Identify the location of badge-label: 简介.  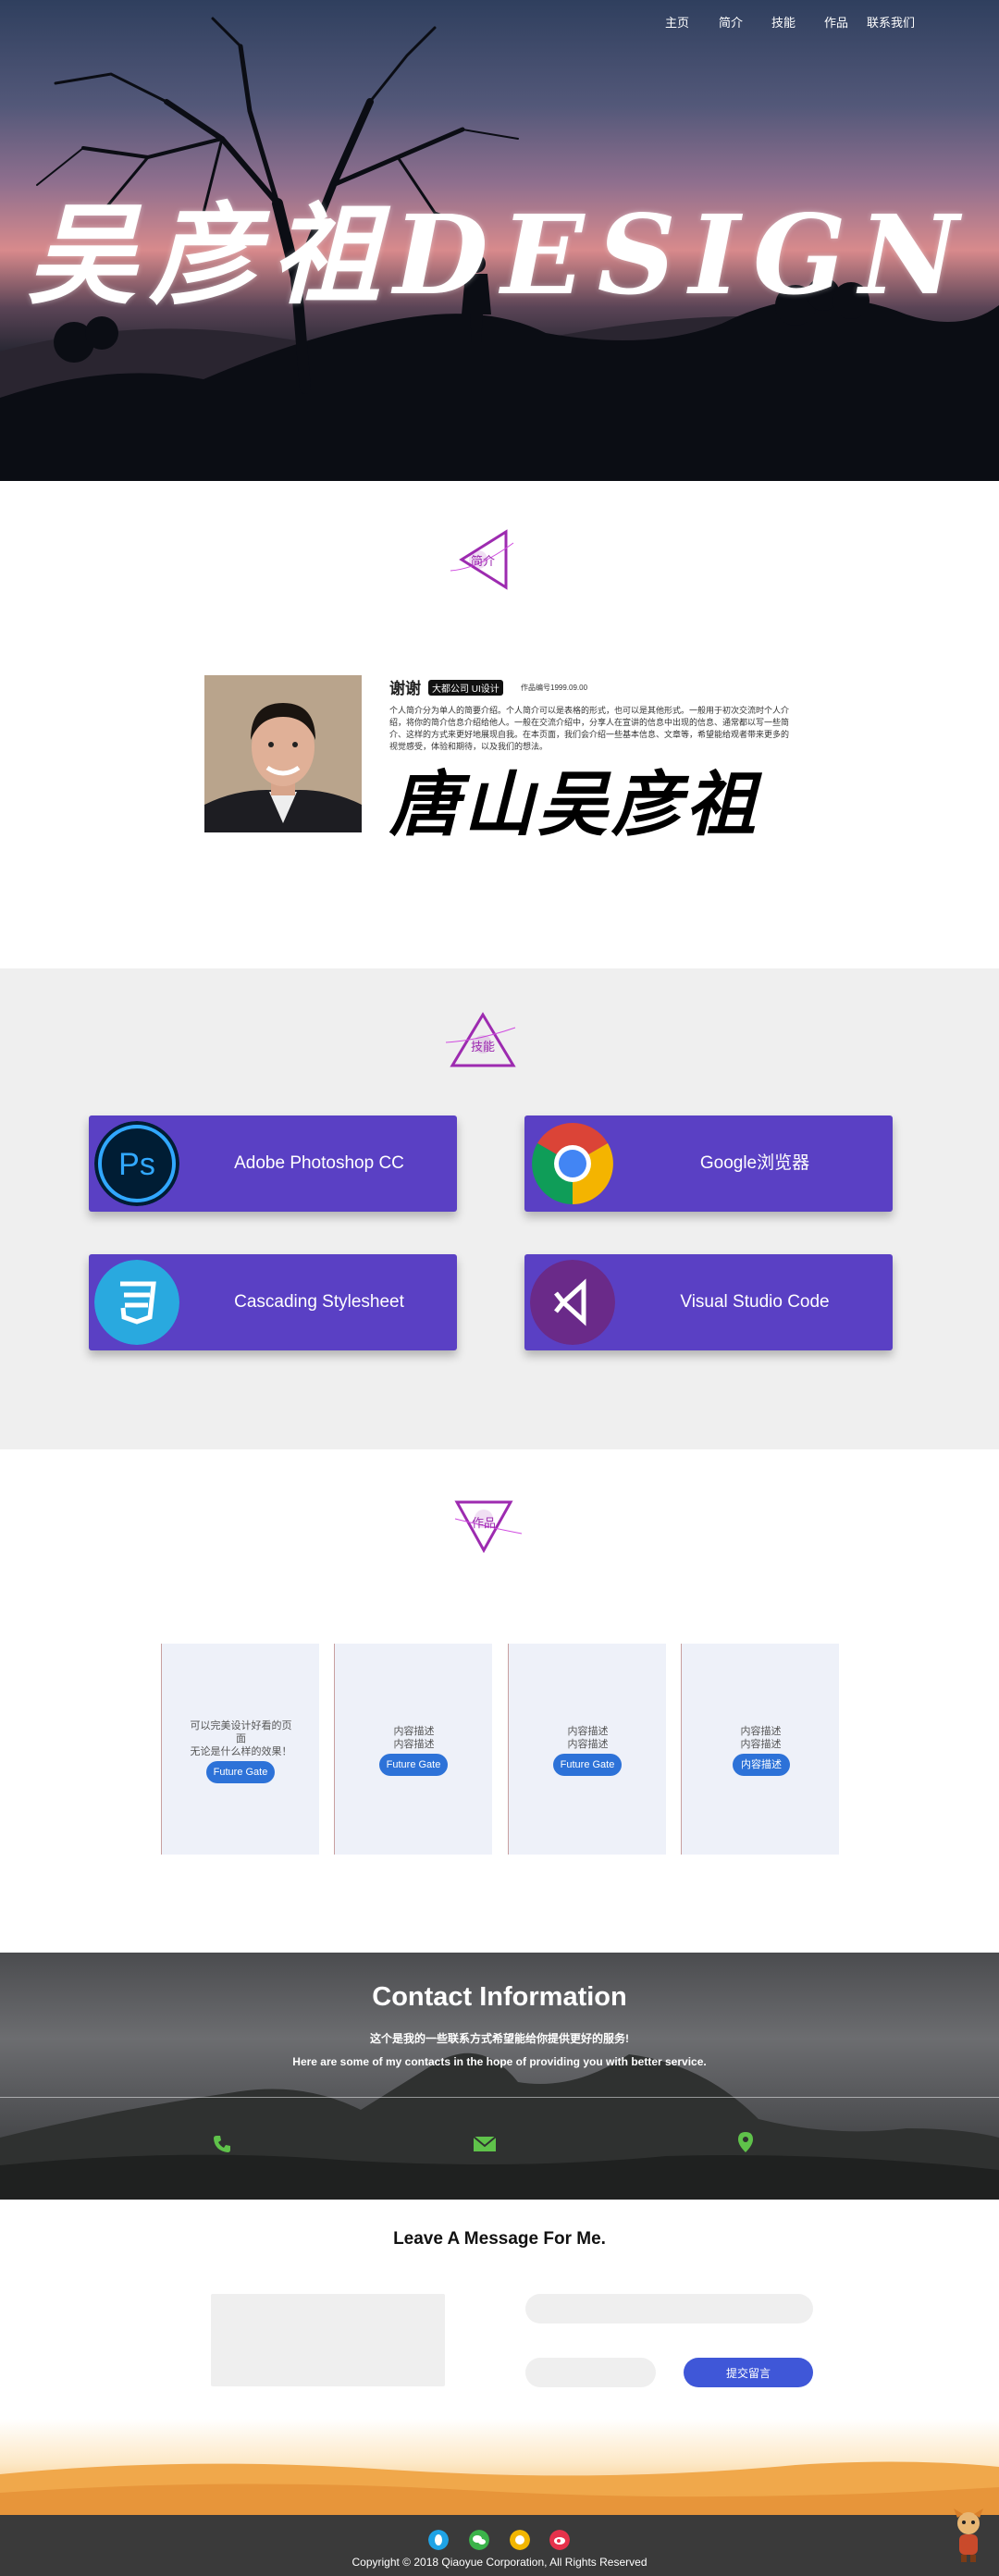
(483, 561).